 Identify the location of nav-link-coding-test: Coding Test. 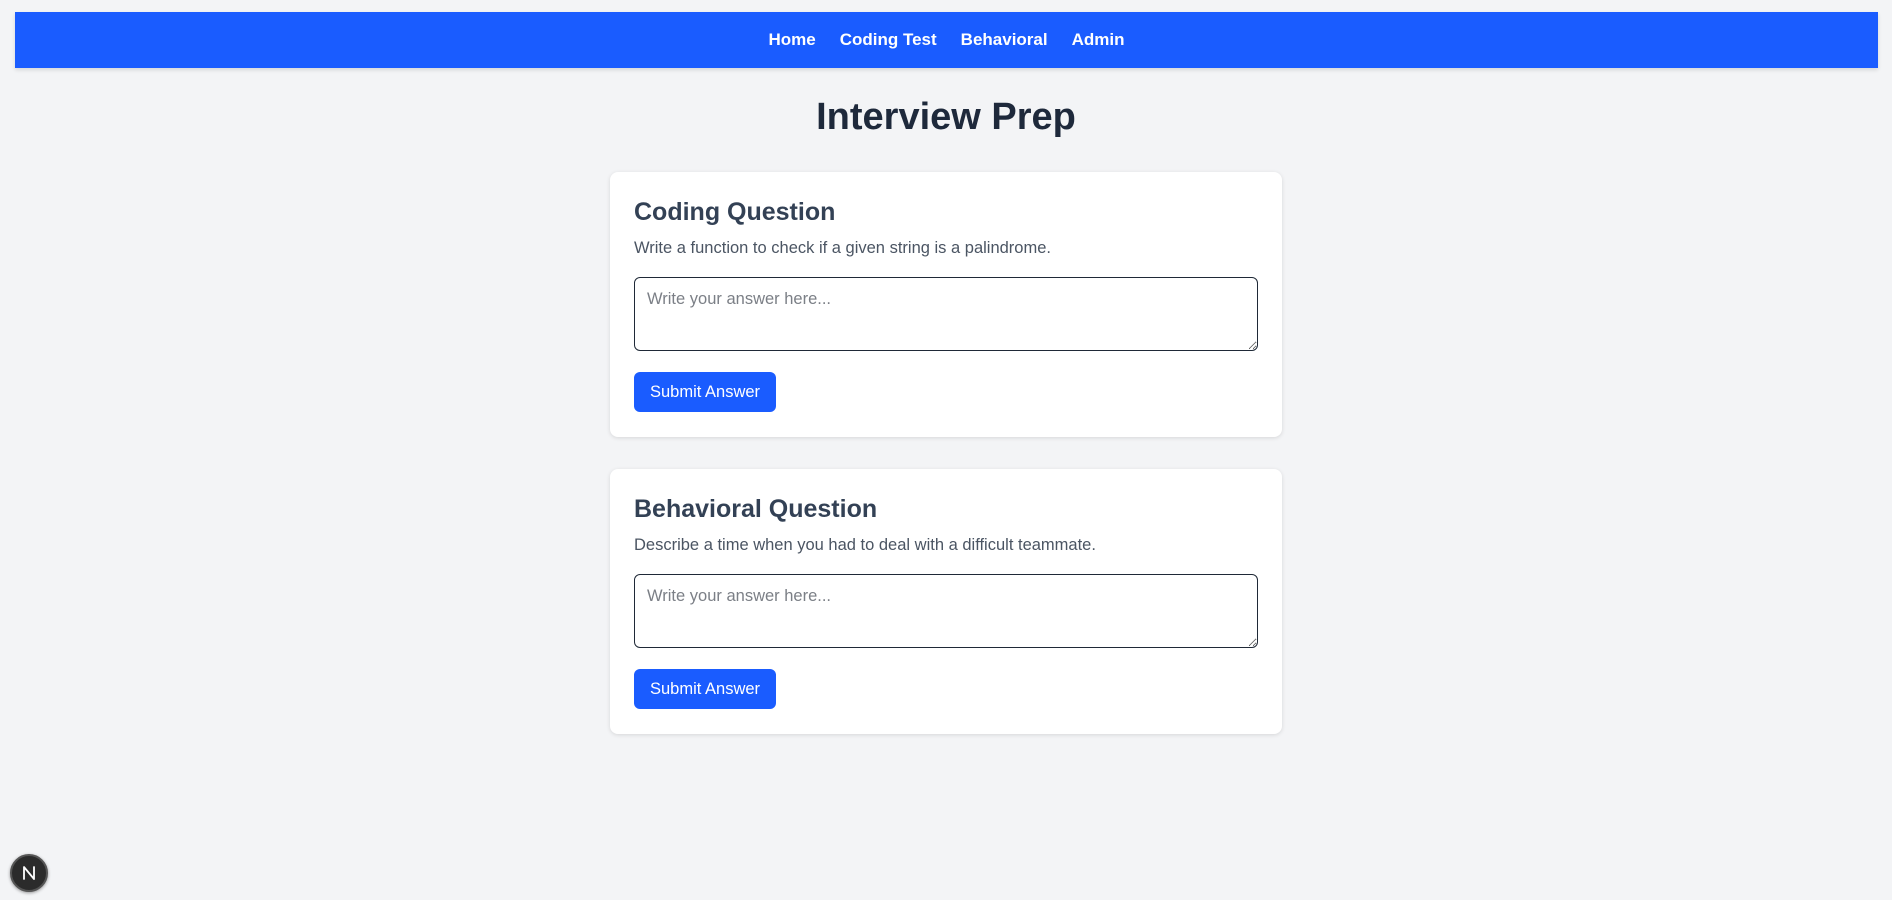
(888, 40).